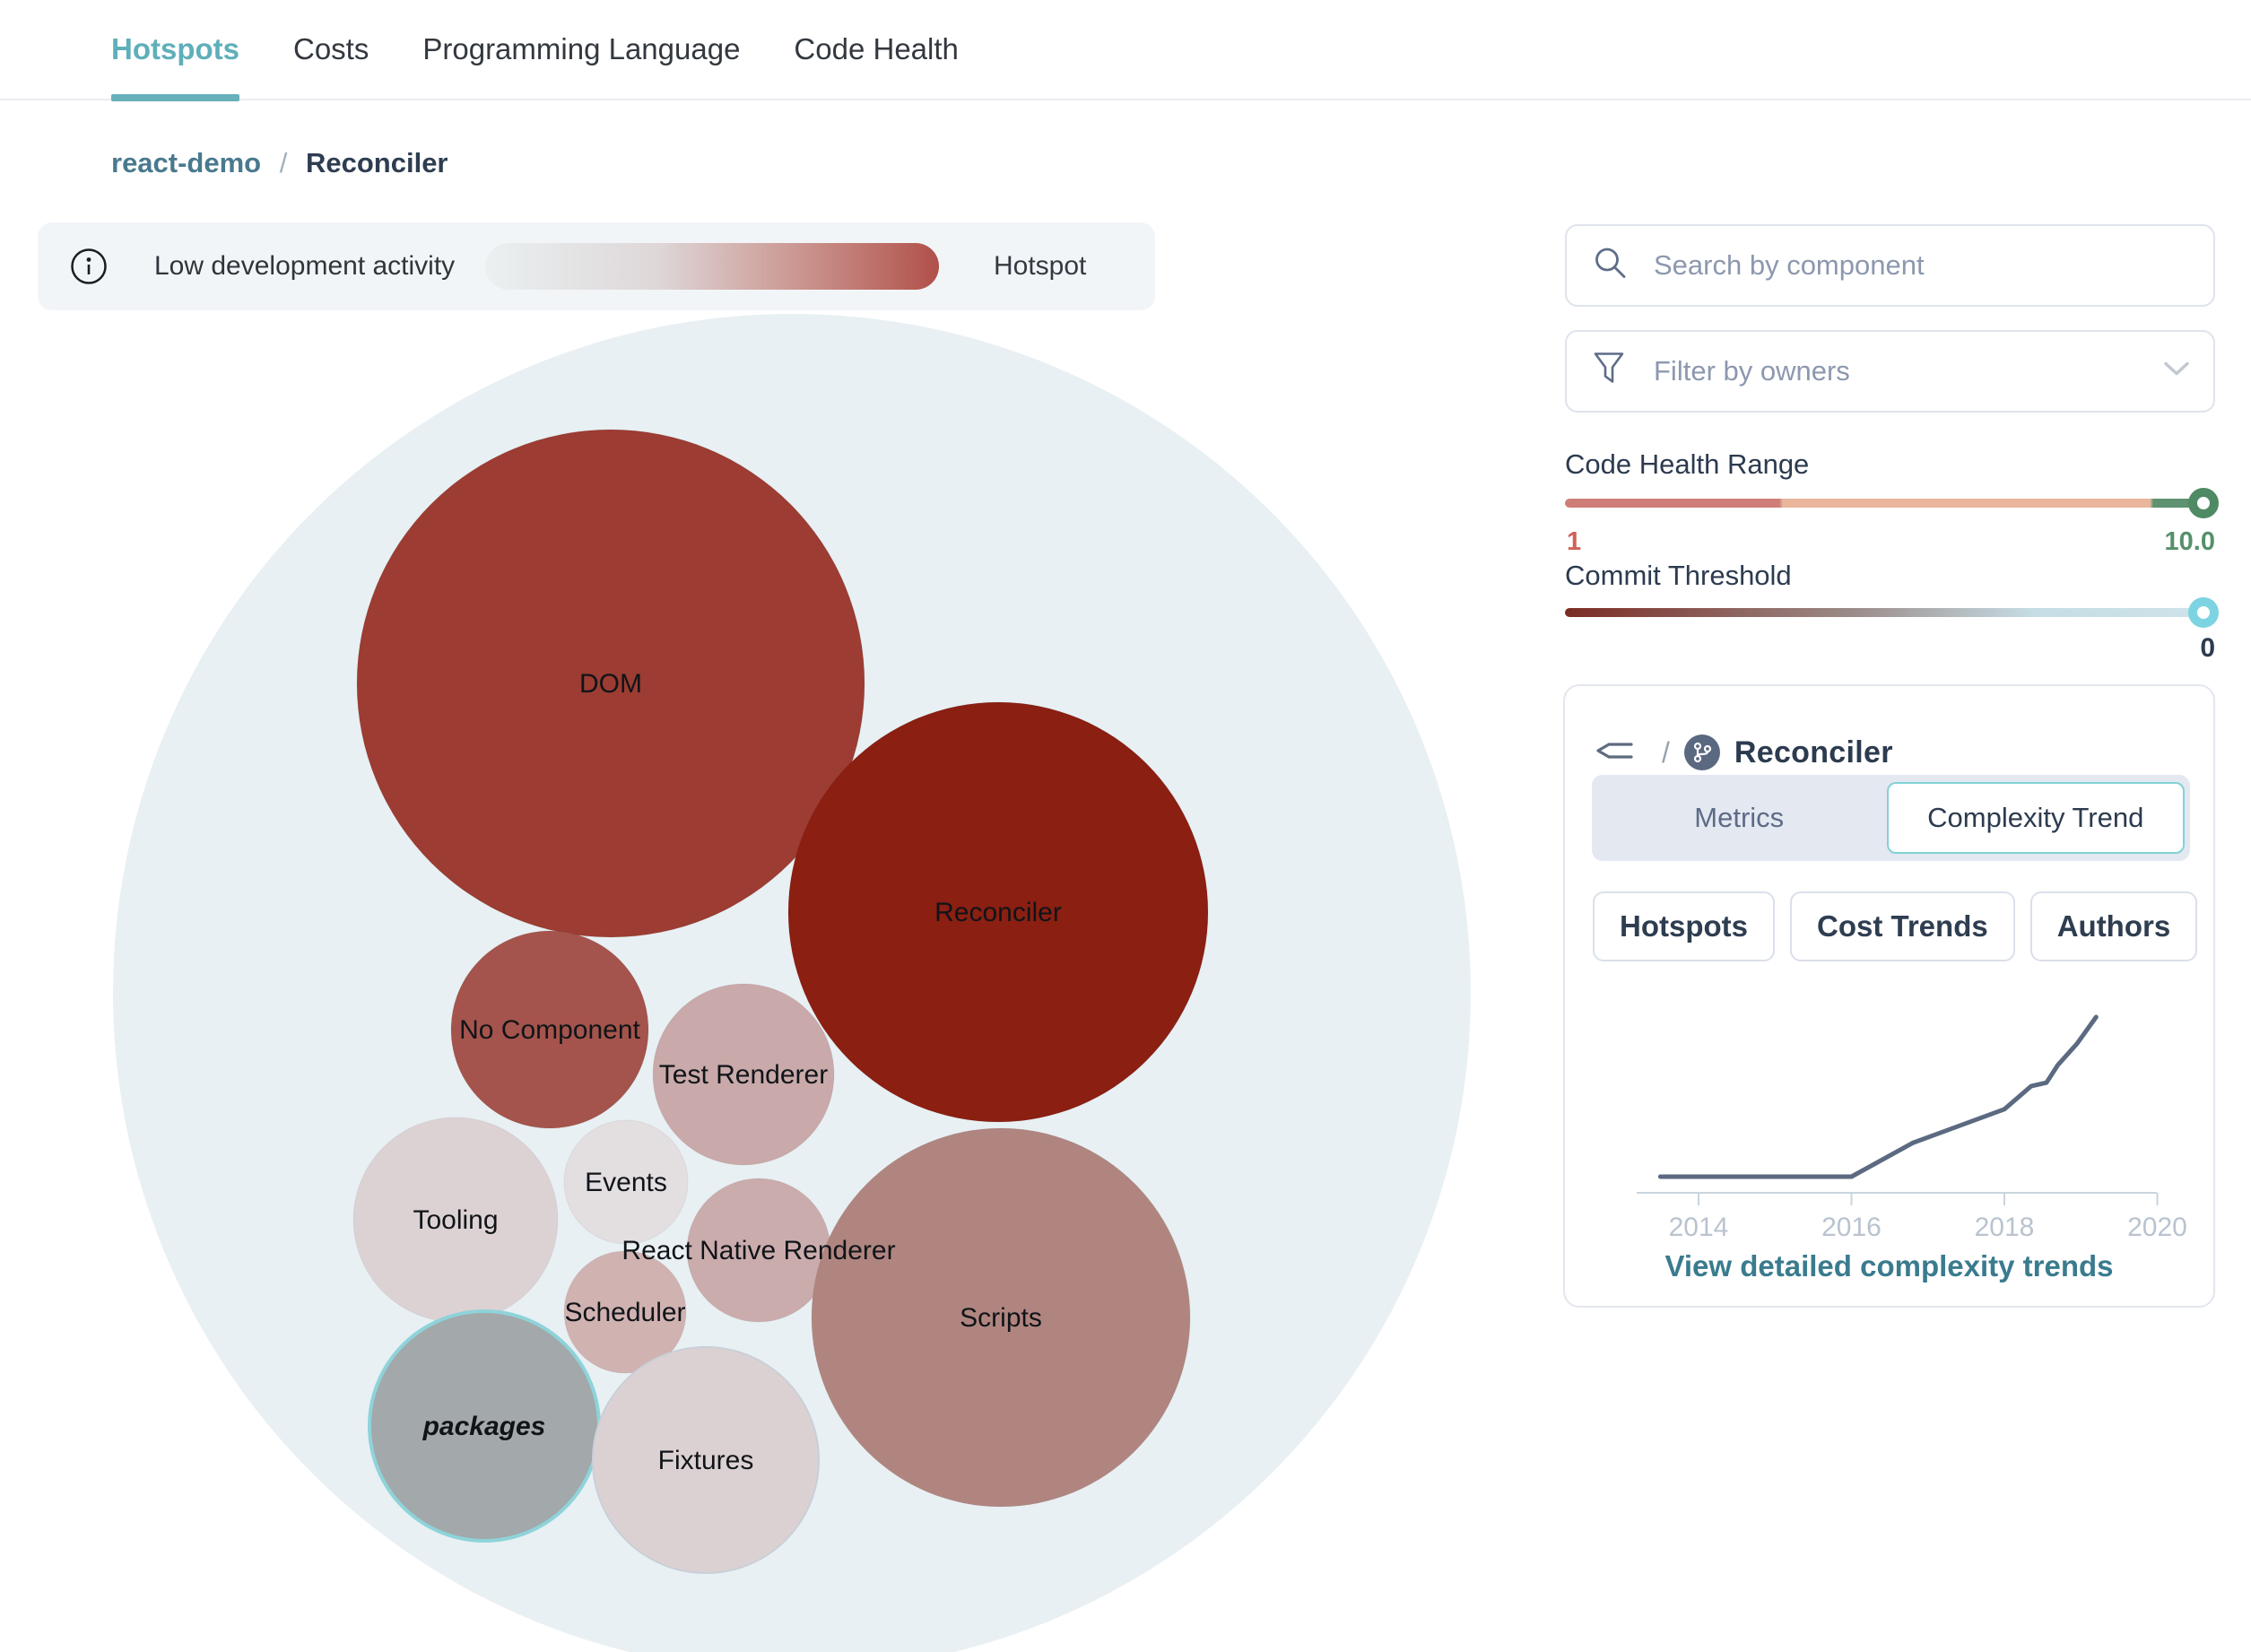 This screenshot has height=1652, width=2251. Describe the element at coordinates (1574, 541) in the screenshot. I see `code-health-min-value: 1` at that location.